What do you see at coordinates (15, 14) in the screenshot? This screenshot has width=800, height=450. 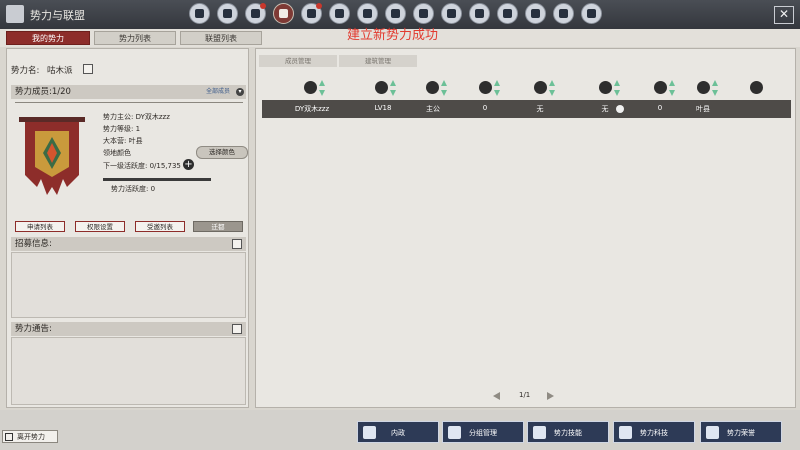 I see `faction-icon` at bounding box center [15, 14].